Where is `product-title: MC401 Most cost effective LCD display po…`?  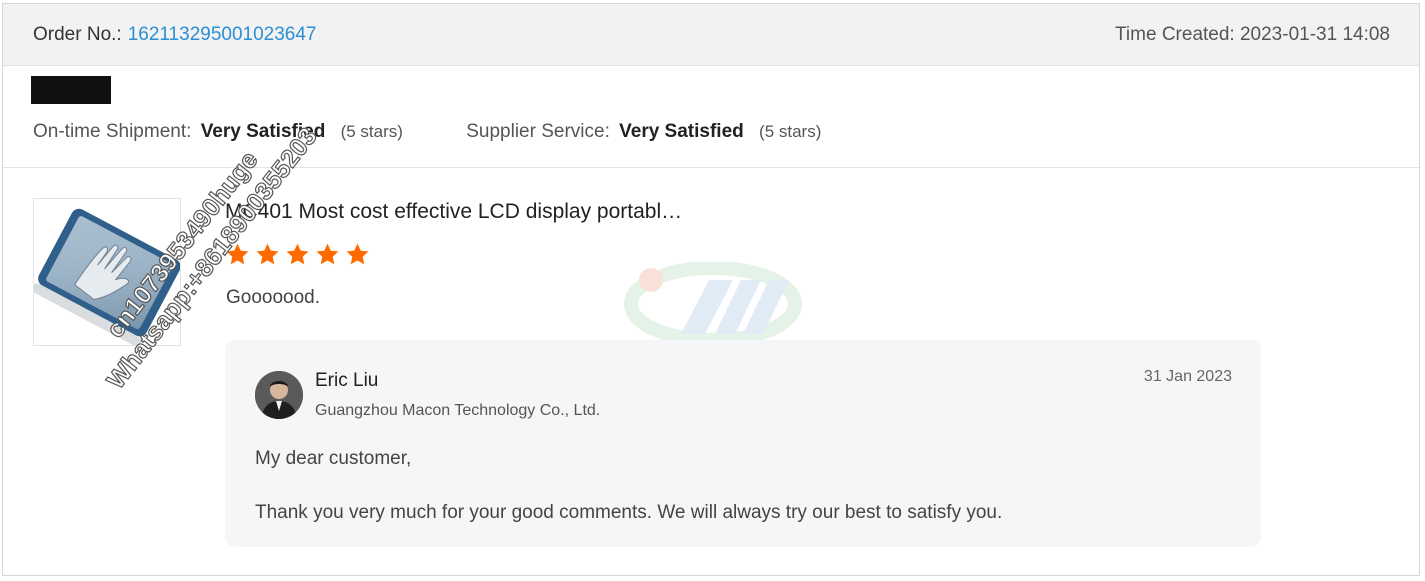 product-title: MC401 Most cost effective LCD display po… is located at coordinates (453, 212).